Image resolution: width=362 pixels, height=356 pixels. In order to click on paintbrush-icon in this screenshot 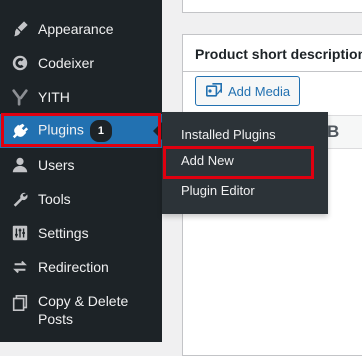, I will do `click(20, 29)`.